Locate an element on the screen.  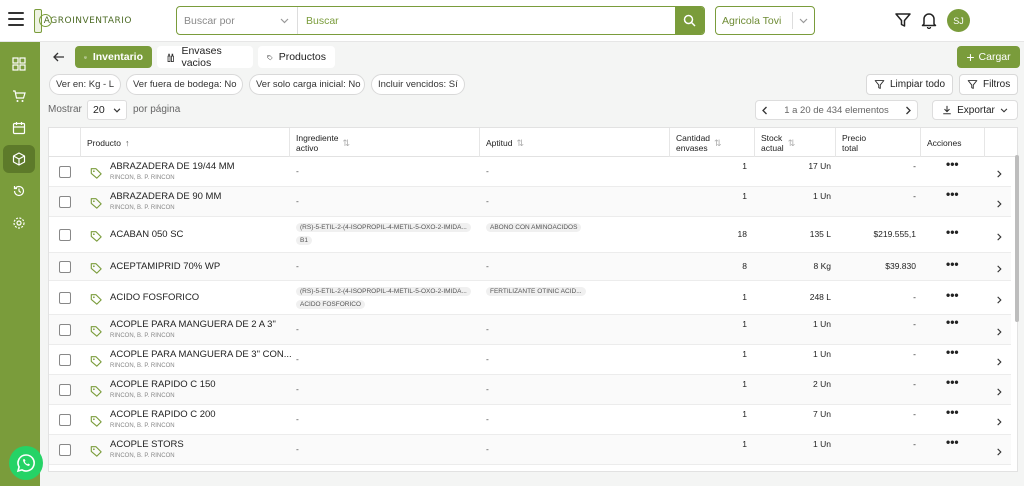
column-producto: Producto ↑ is located at coordinates (185, 142).